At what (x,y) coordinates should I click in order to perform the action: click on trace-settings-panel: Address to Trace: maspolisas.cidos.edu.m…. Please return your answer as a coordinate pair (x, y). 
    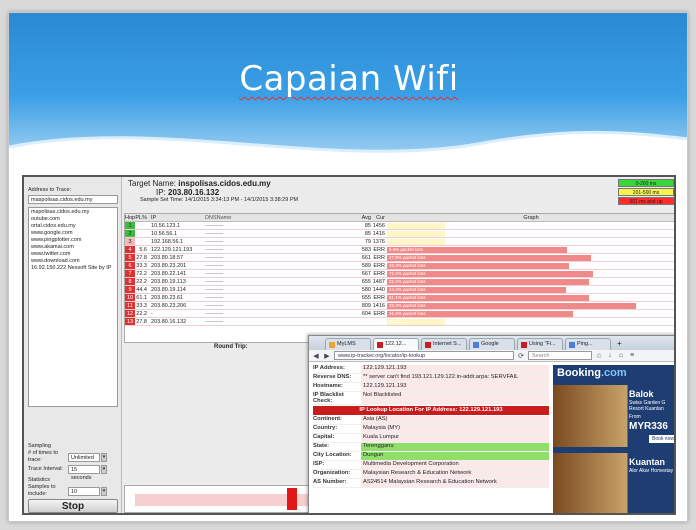
    Looking at the image, I should click on (73, 345).